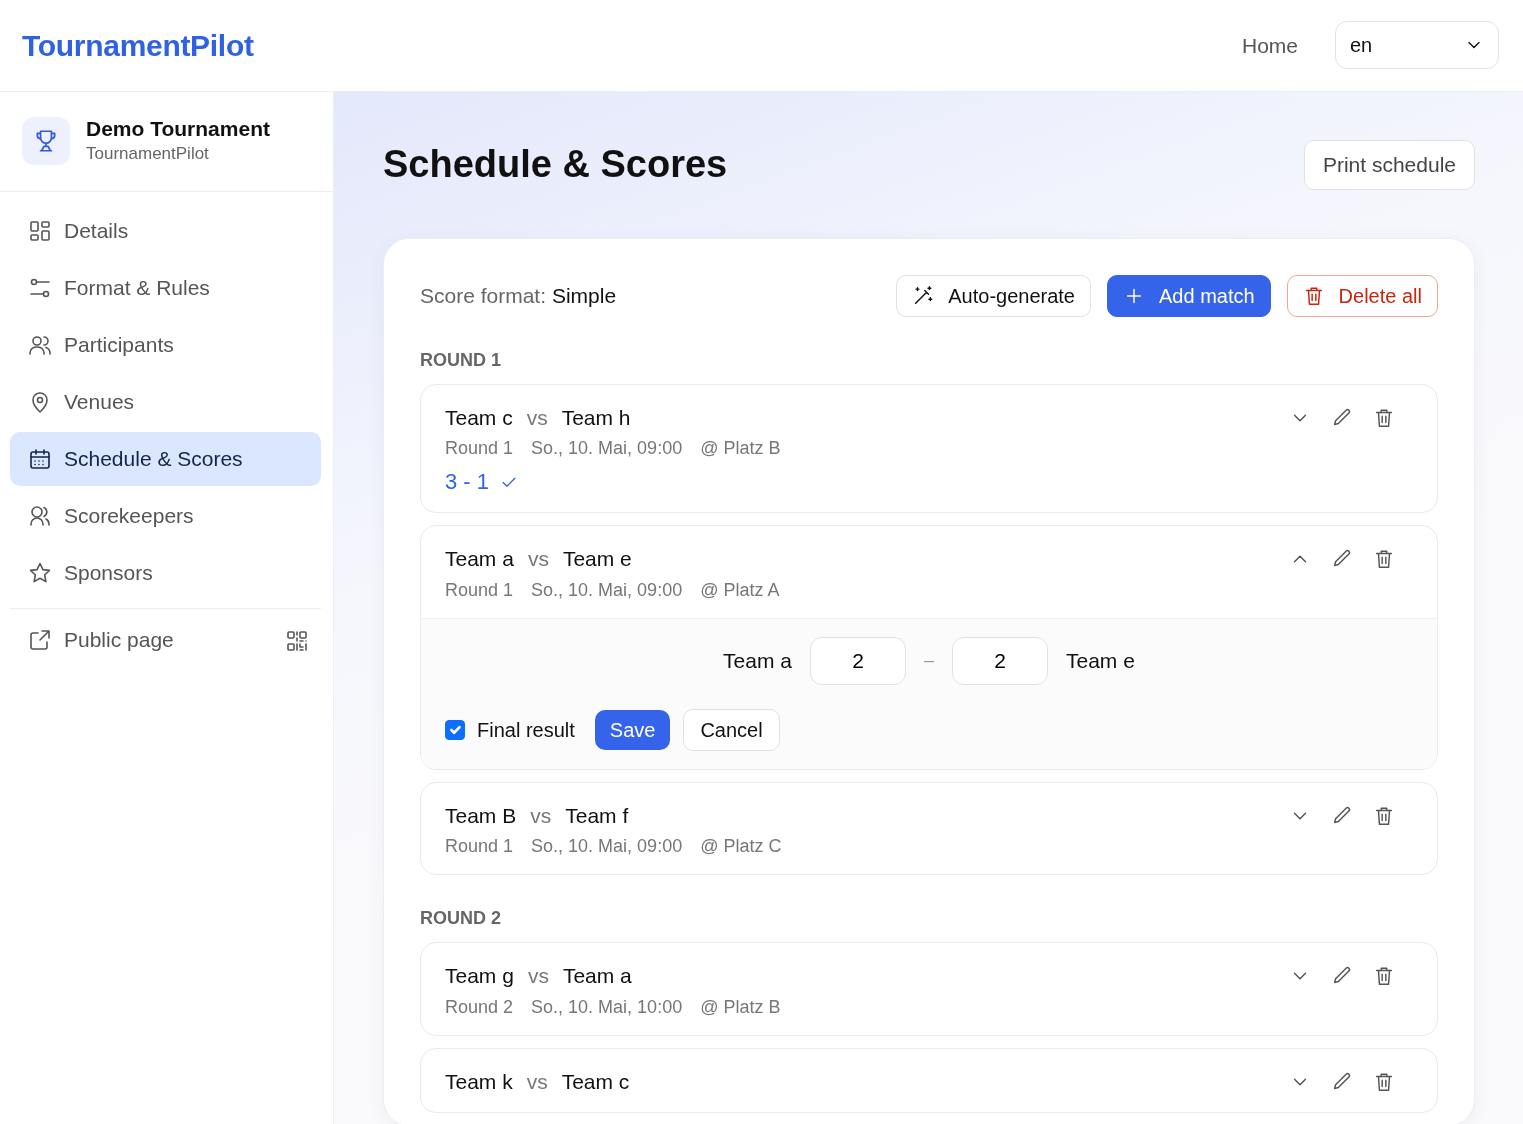  I want to click on trophy-icon, so click(46, 141).